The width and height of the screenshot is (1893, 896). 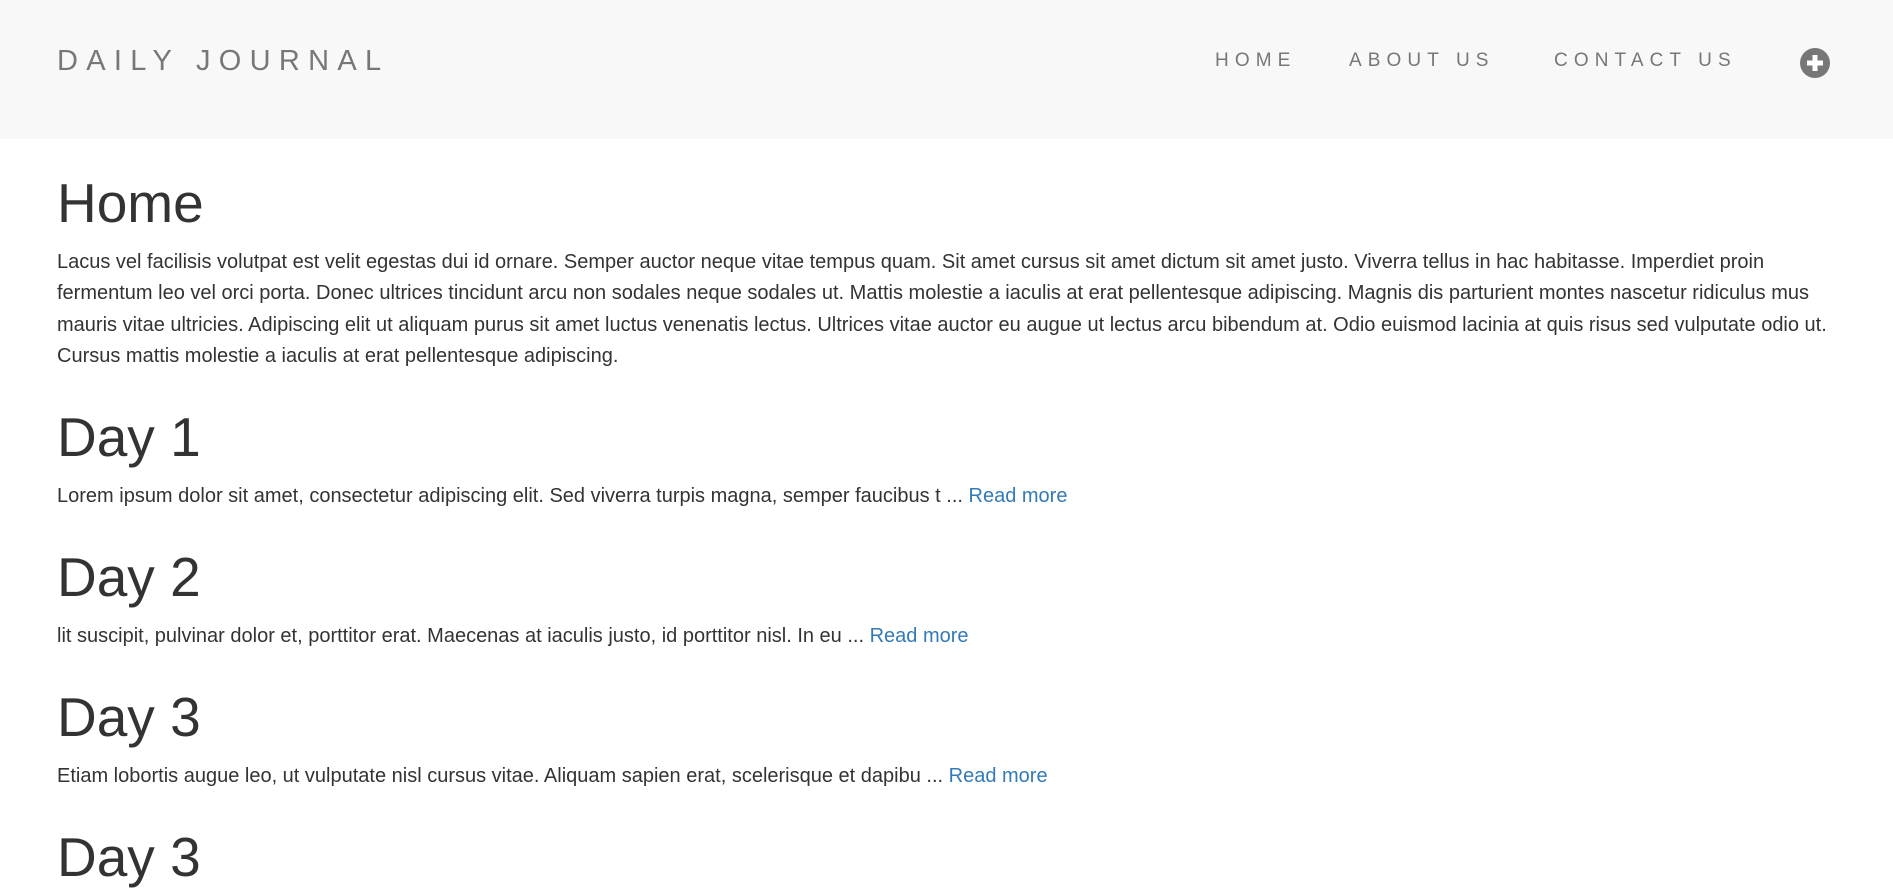 I want to click on nav-link-contact-us: CONTACT US, so click(x=1645, y=61).